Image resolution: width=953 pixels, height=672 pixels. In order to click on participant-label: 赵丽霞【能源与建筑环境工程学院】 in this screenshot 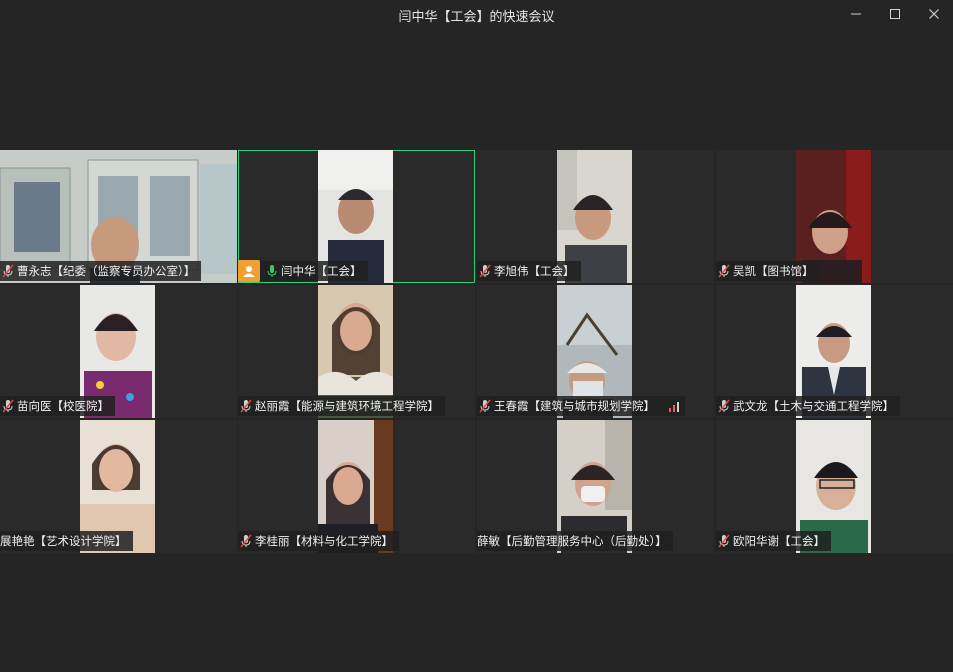, I will do `click(341, 406)`.